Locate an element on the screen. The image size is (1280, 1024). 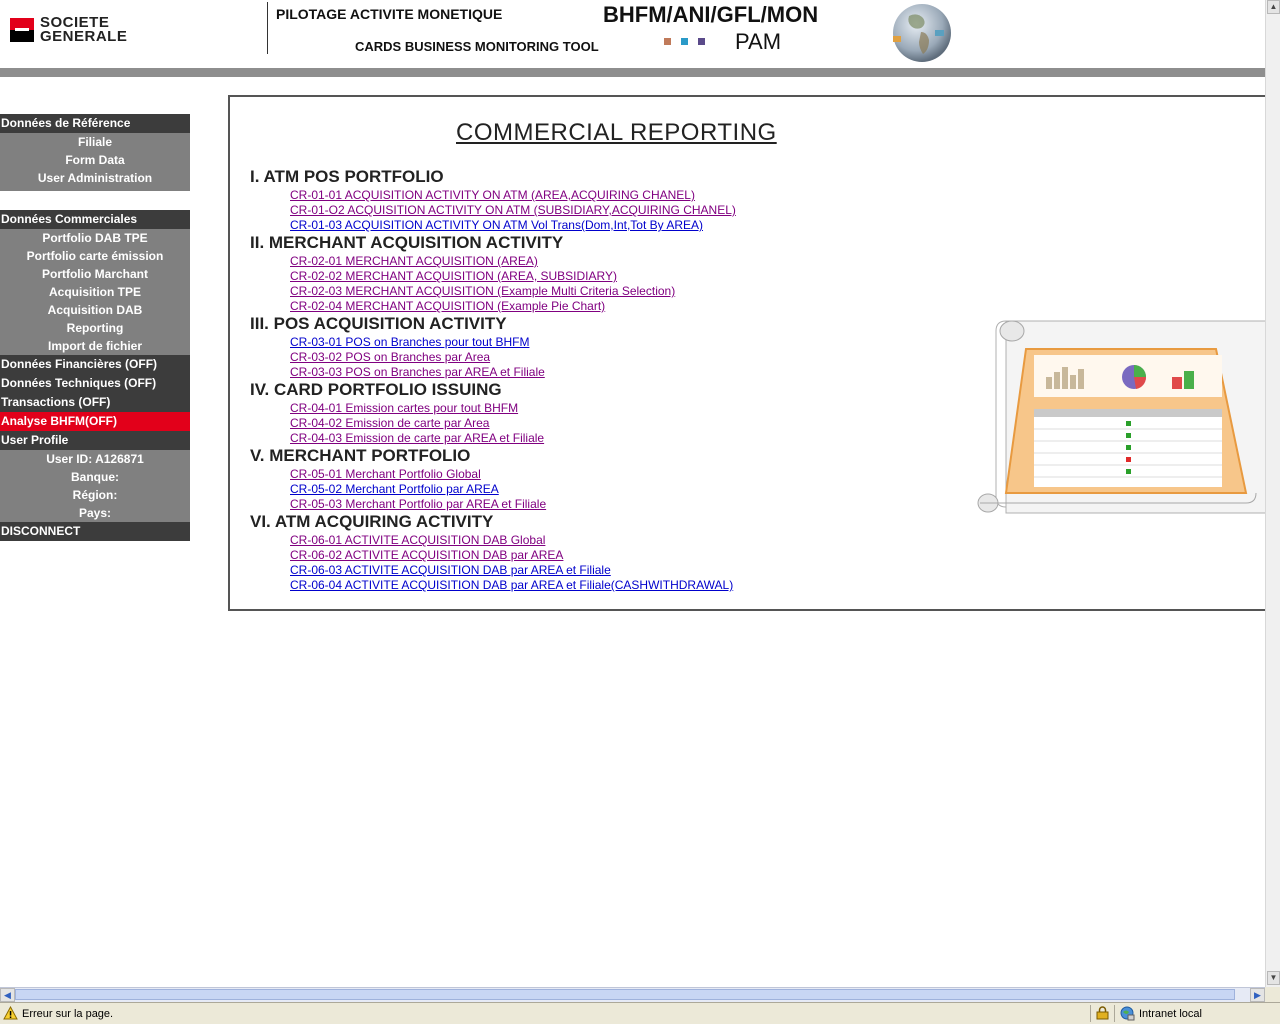
warning-icon is located at coordinates (10, 1013).